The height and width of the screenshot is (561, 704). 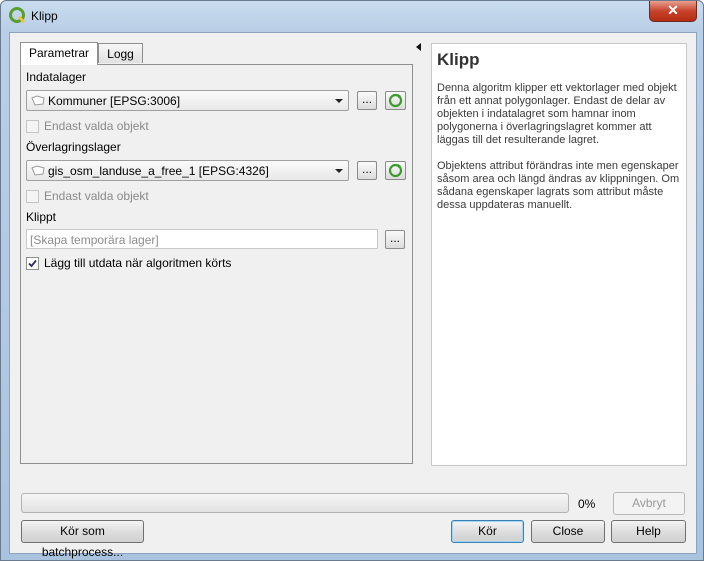 I want to click on input-selected-only-label: Endast valda objekt, so click(x=96, y=126).